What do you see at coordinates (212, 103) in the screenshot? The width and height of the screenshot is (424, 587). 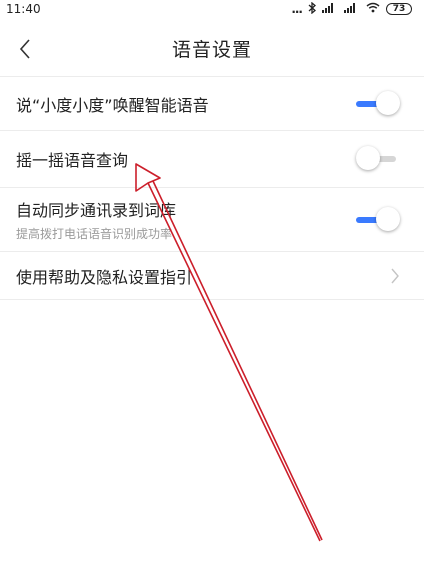 I see `setting-wake-voice: 说“小度小度”唤醒智能语音` at bounding box center [212, 103].